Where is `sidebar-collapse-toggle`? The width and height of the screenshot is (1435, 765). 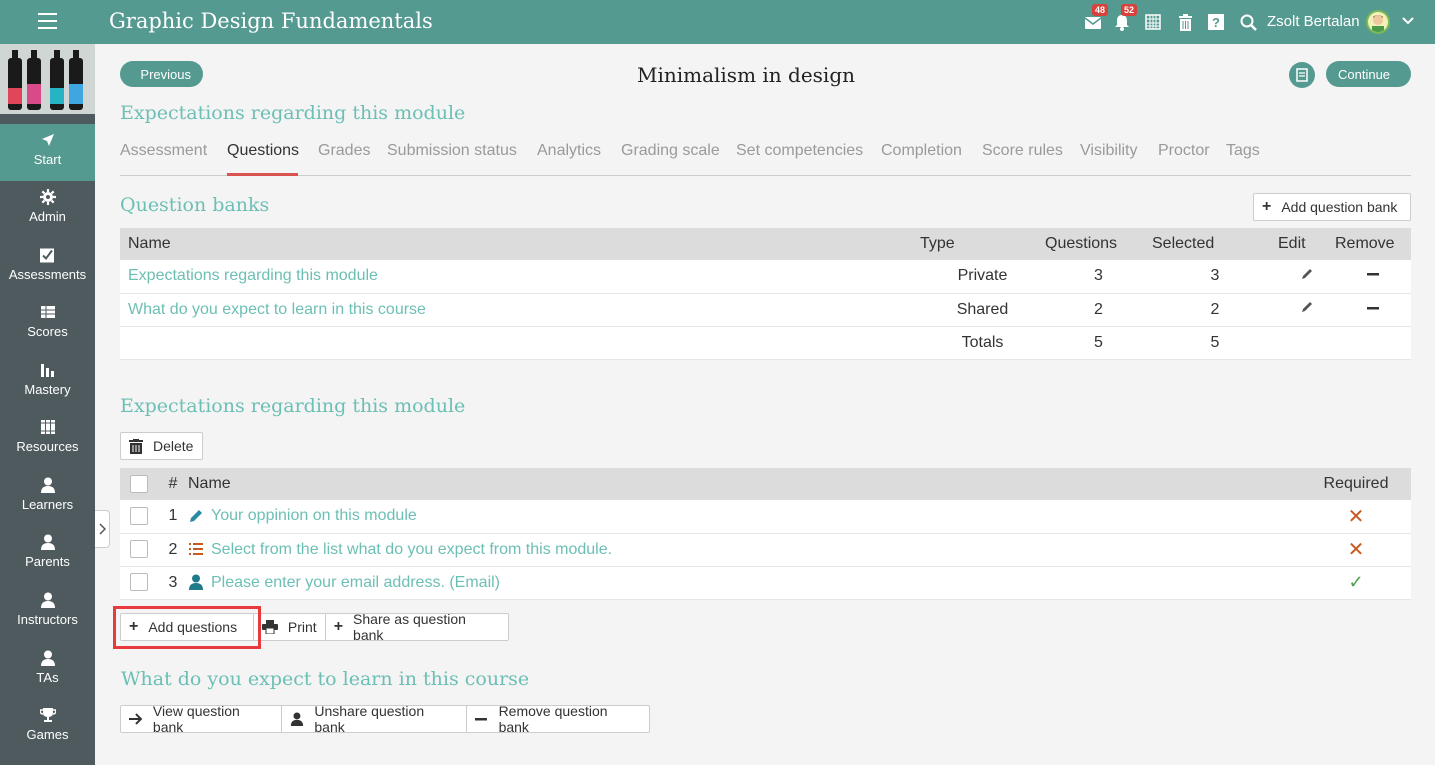 sidebar-collapse-toggle is located at coordinates (102, 529).